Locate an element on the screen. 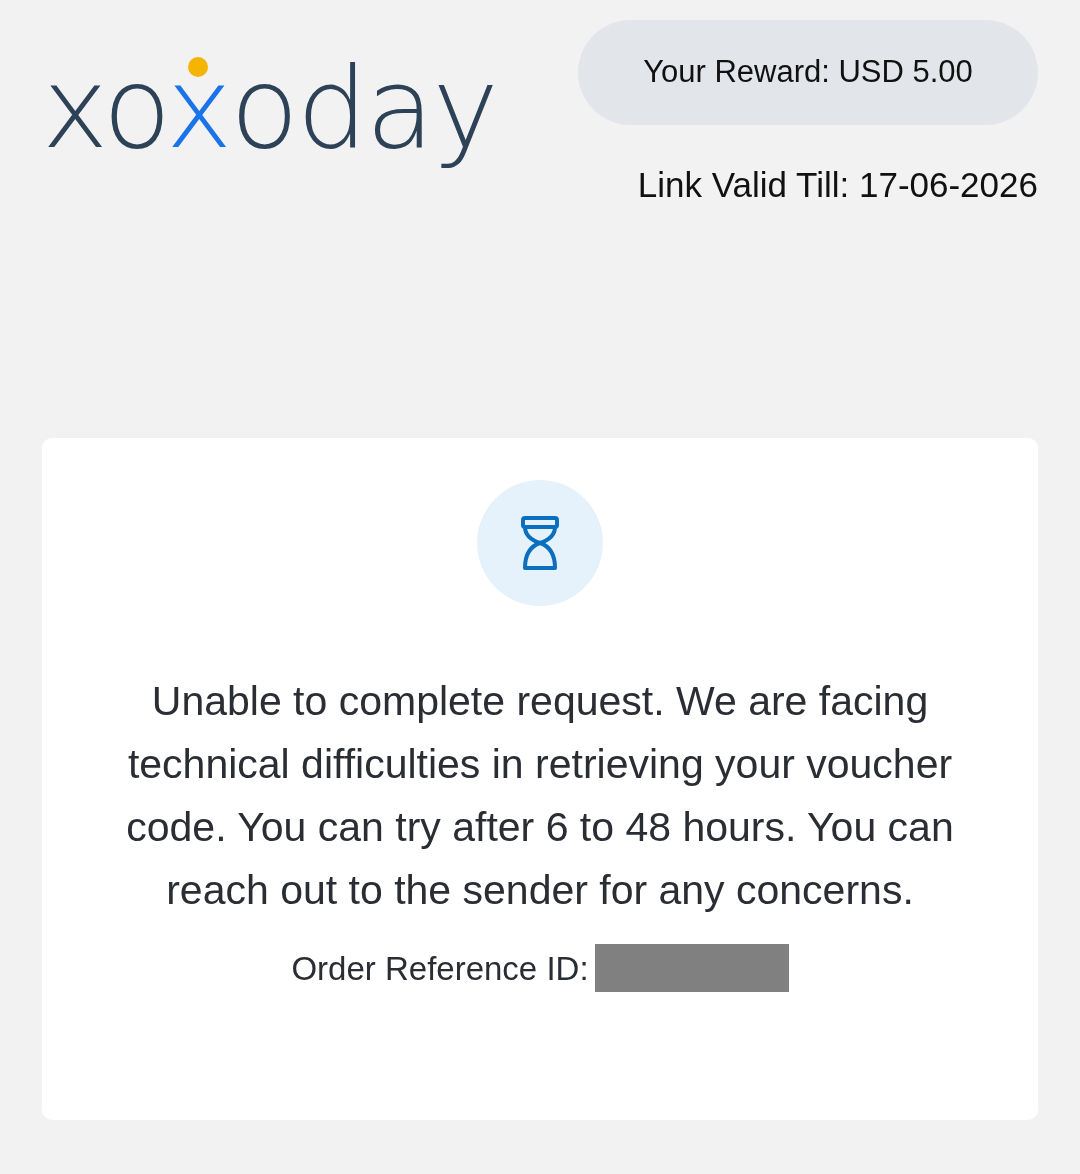 The image size is (1080, 1174). hourglass-icon is located at coordinates (540, 542).